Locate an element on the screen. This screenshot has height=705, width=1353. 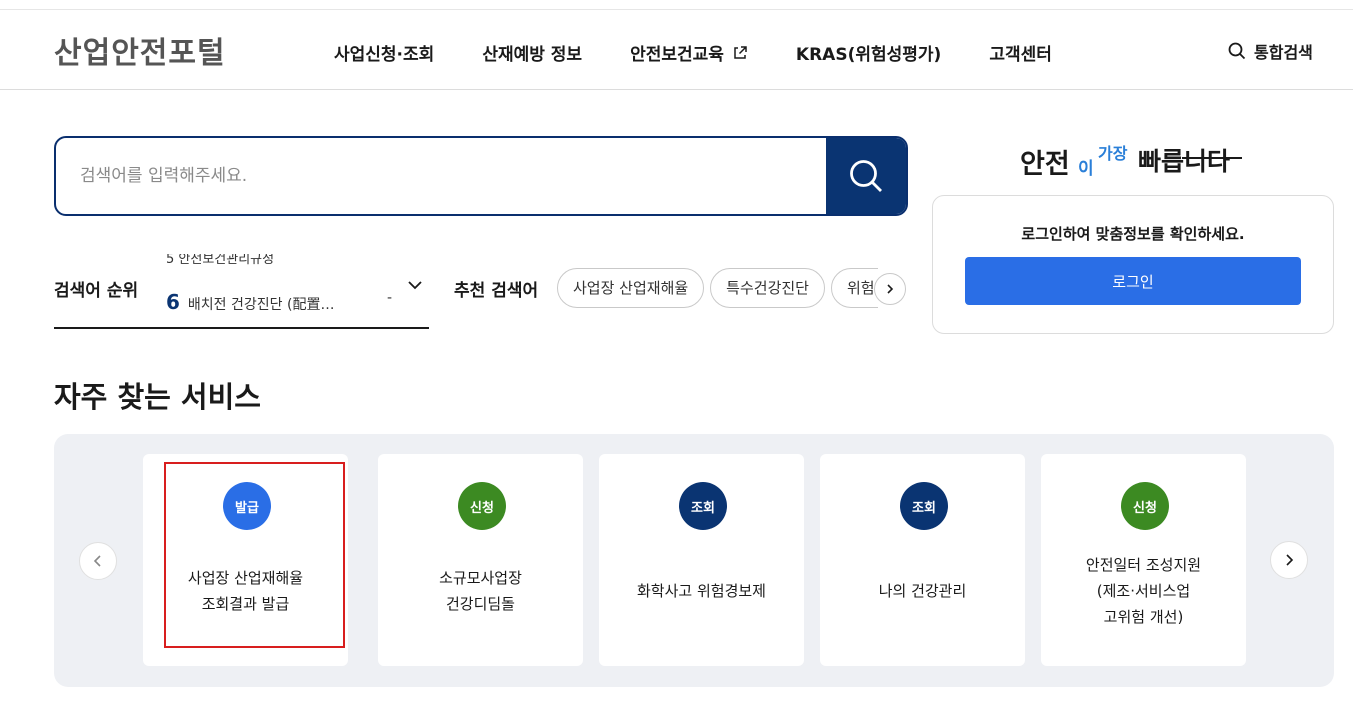
chevron-down-icon is located at coordinates (415, 285).